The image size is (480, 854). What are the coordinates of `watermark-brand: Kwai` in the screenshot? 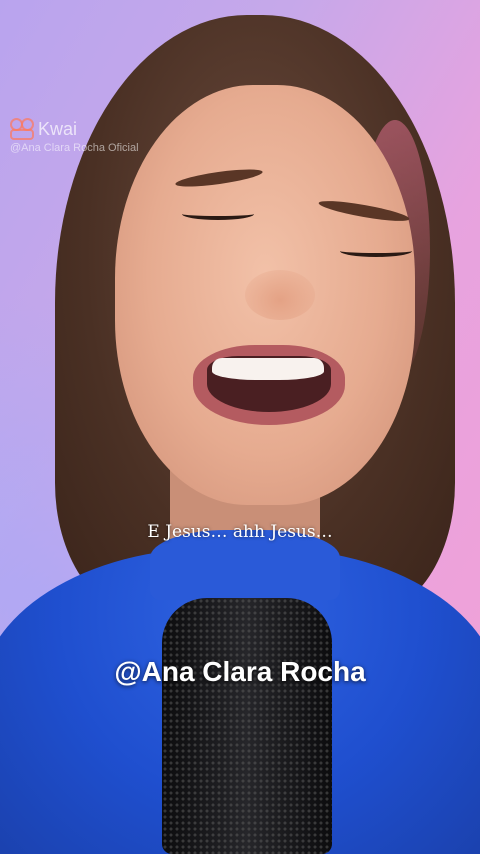 It's located at (58, 128).